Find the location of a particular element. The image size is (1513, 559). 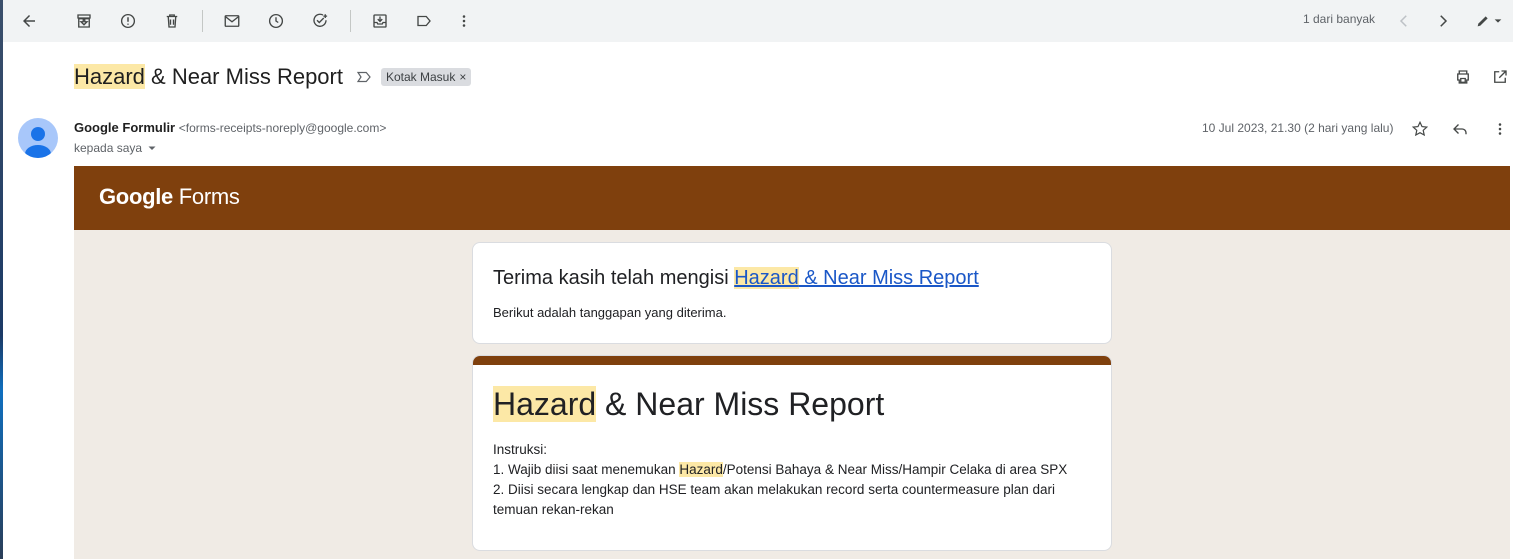

form-link: Hazard & Near Miss Report is located at coordinates (856, 278).